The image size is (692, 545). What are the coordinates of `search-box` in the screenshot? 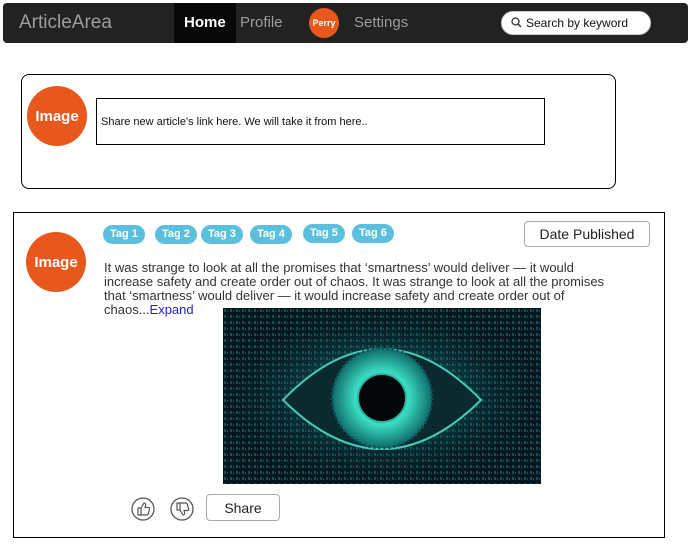 It's located at (576, 23).